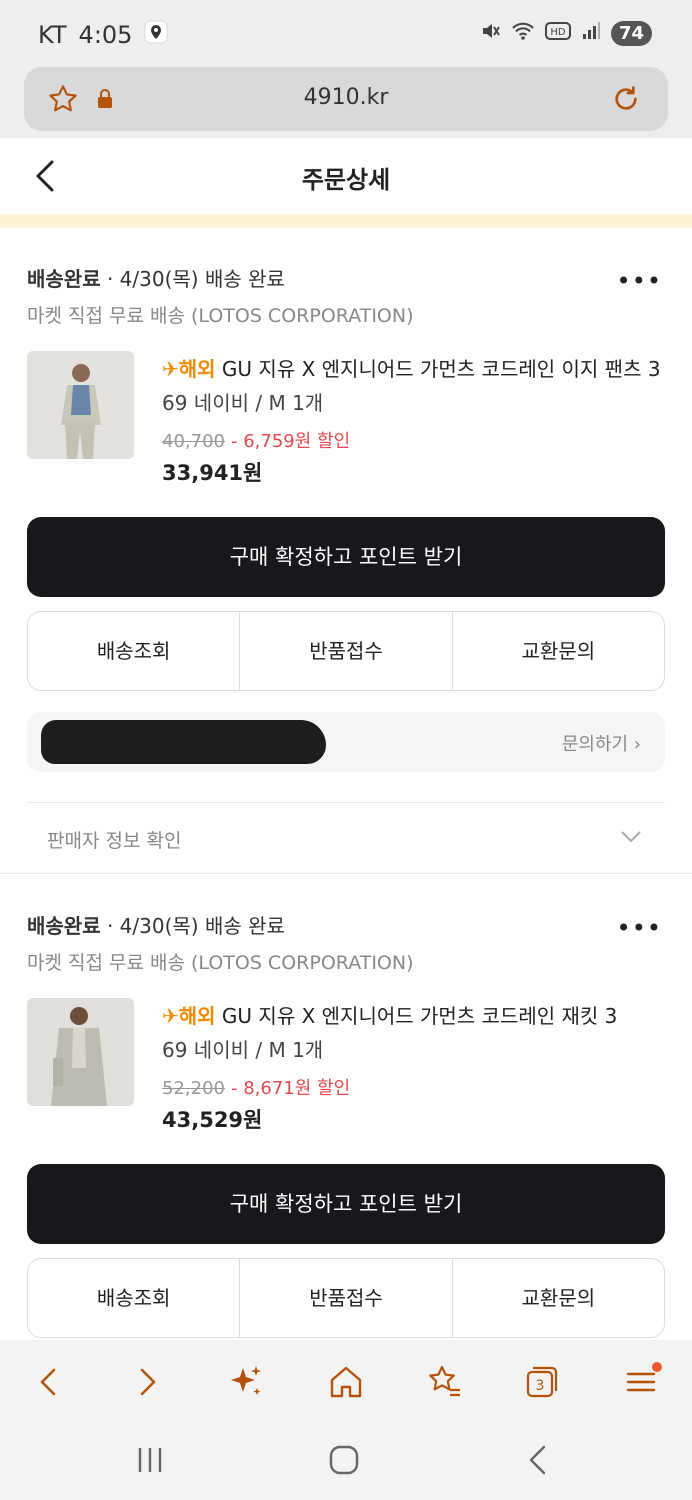  Describe the element at coordinates (601, 743) in the screenshot. I see `inquiry-link: 문의하기 ›` at that location.